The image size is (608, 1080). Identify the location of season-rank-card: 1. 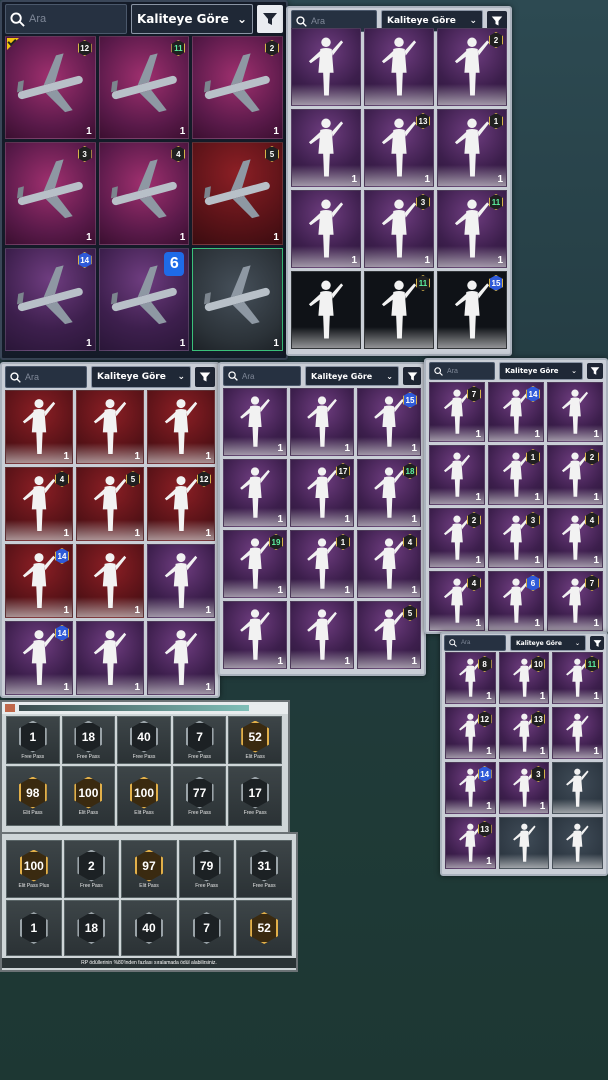
(34, 928).